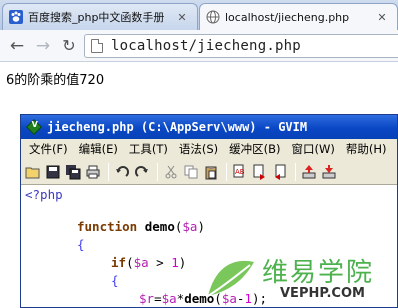  I want to click on copy-icon, so click(191, 172).